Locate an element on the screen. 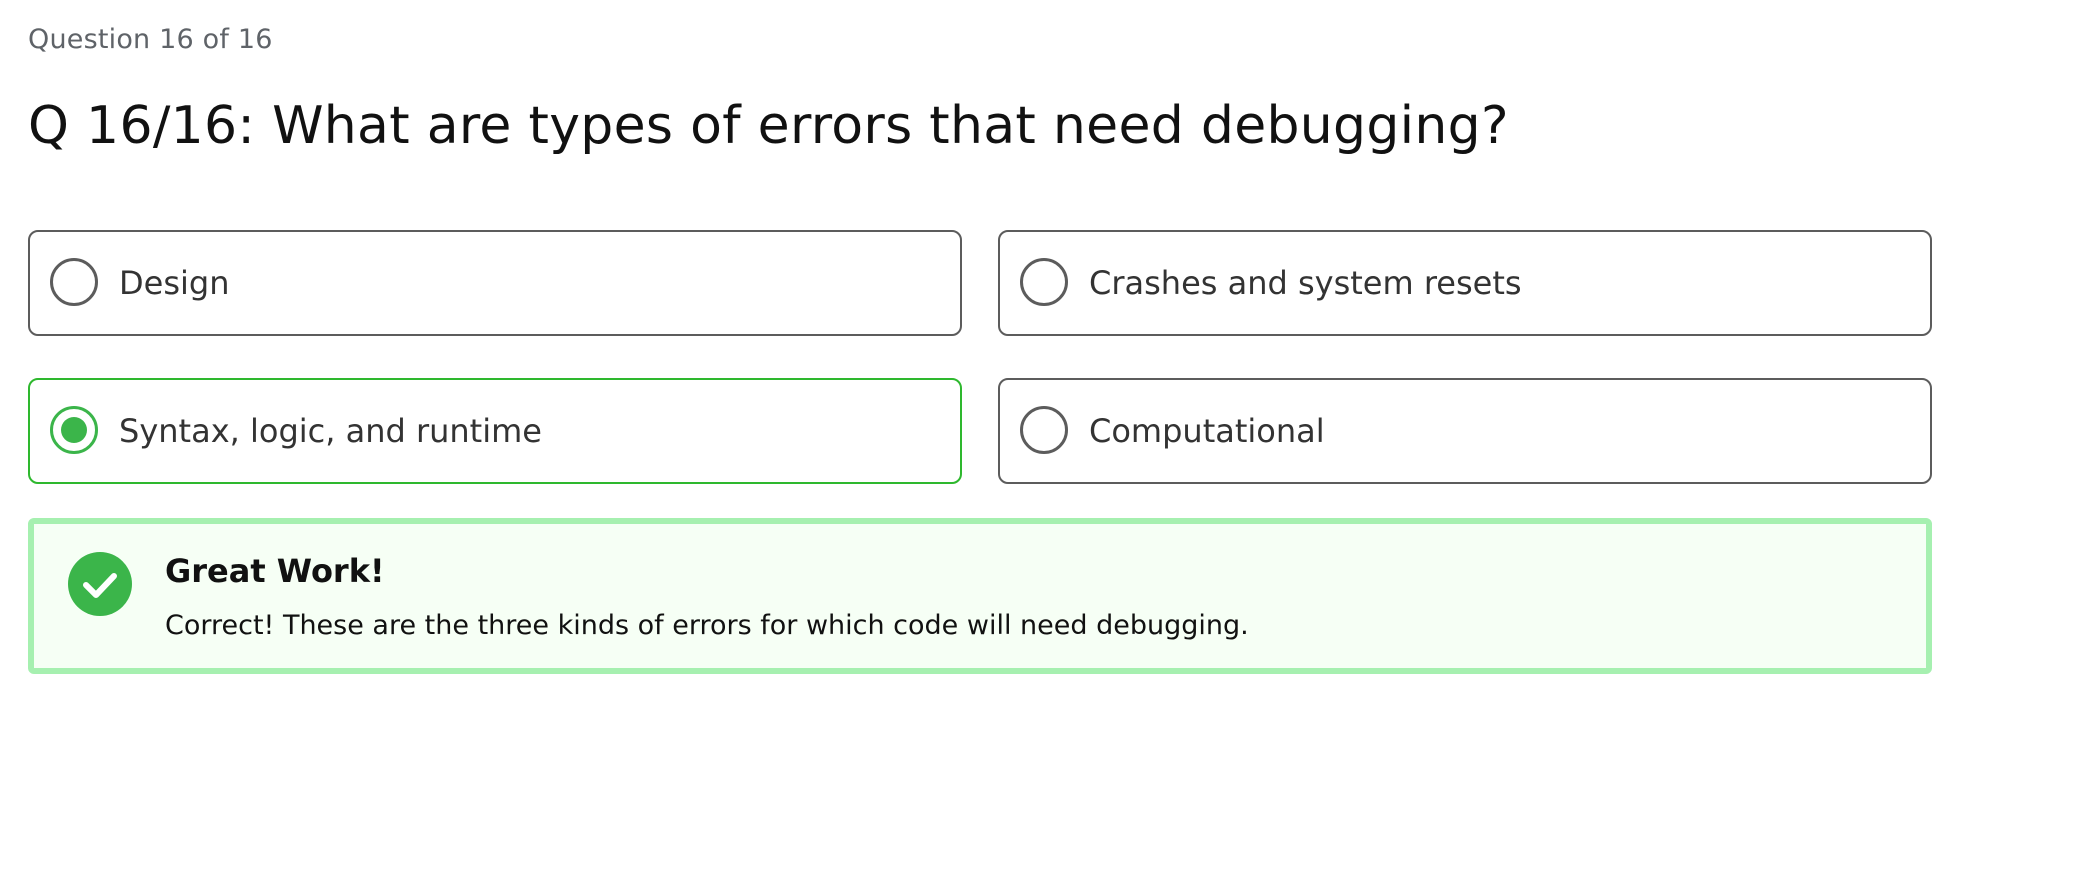 This screenshot has height=874, width=2096. answer-option-label: Syntax, logic, and runtime is located at coordinates (330, 431).